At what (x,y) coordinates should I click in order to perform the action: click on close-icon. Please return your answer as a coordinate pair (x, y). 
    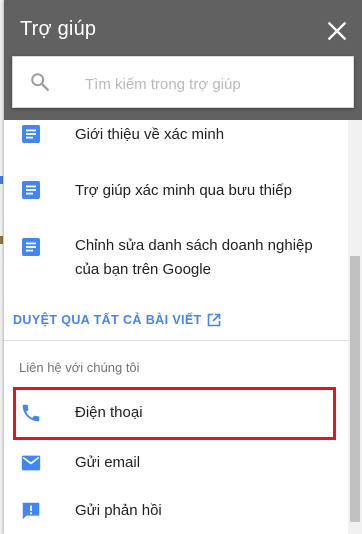
    Looking at the image, I should click on (337, 31).